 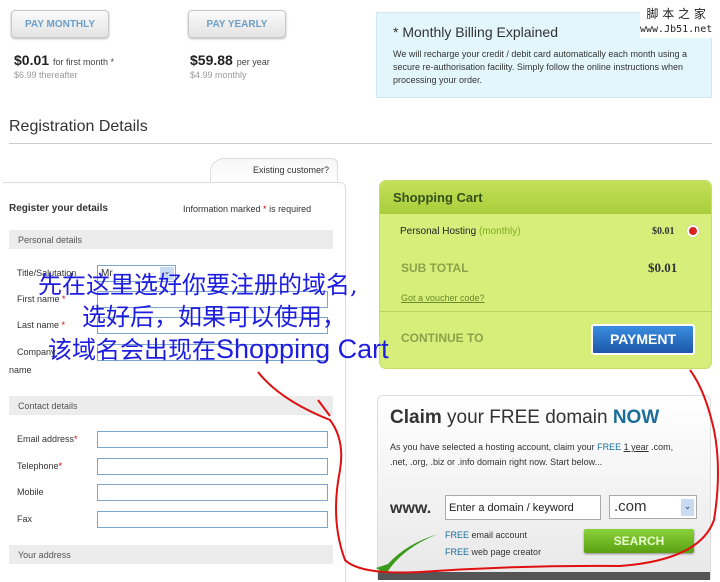 What do you see at coordinates (198, 285) in the screenshot?
I see `annotation-line1: 先在这里选好你要注册的域名,` at bounding box center [198, 285].